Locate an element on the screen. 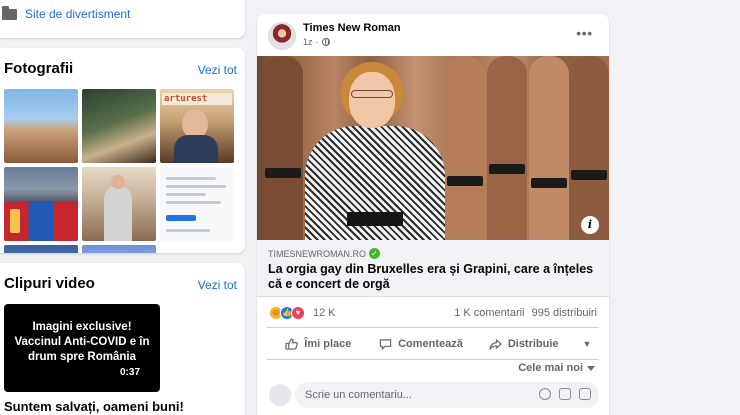 Image resolution: width=740 pixels, height=415 pixels. videos-see-all-link: Vezi tot is located at coordinates (217, 285).